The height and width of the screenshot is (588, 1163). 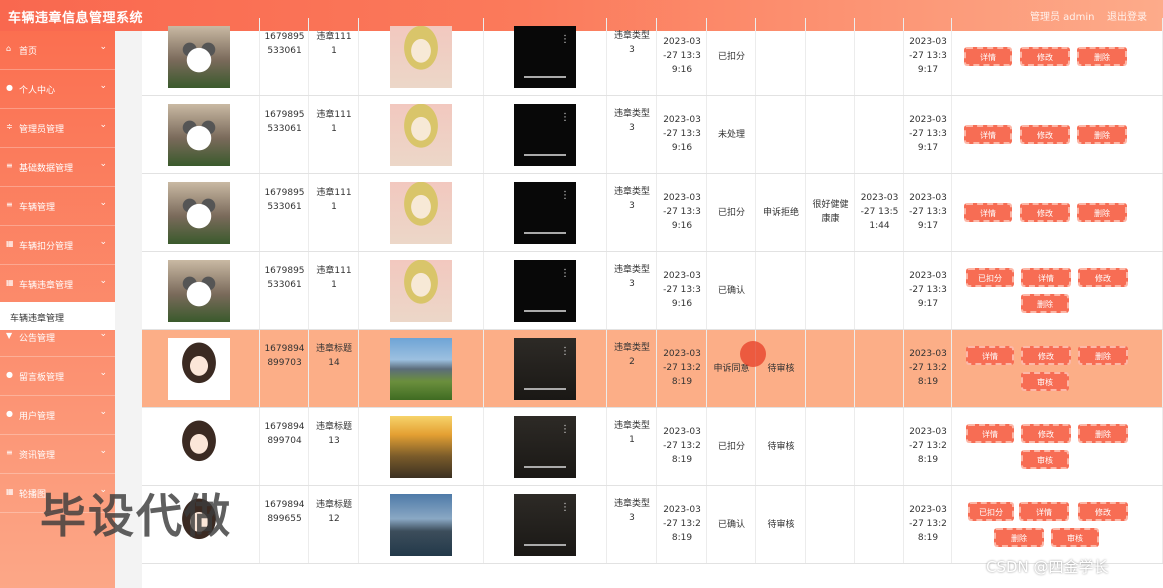 I want to click on sidebar-item-9: ● 用户管理 ⌄, so click(x=57, y=415).